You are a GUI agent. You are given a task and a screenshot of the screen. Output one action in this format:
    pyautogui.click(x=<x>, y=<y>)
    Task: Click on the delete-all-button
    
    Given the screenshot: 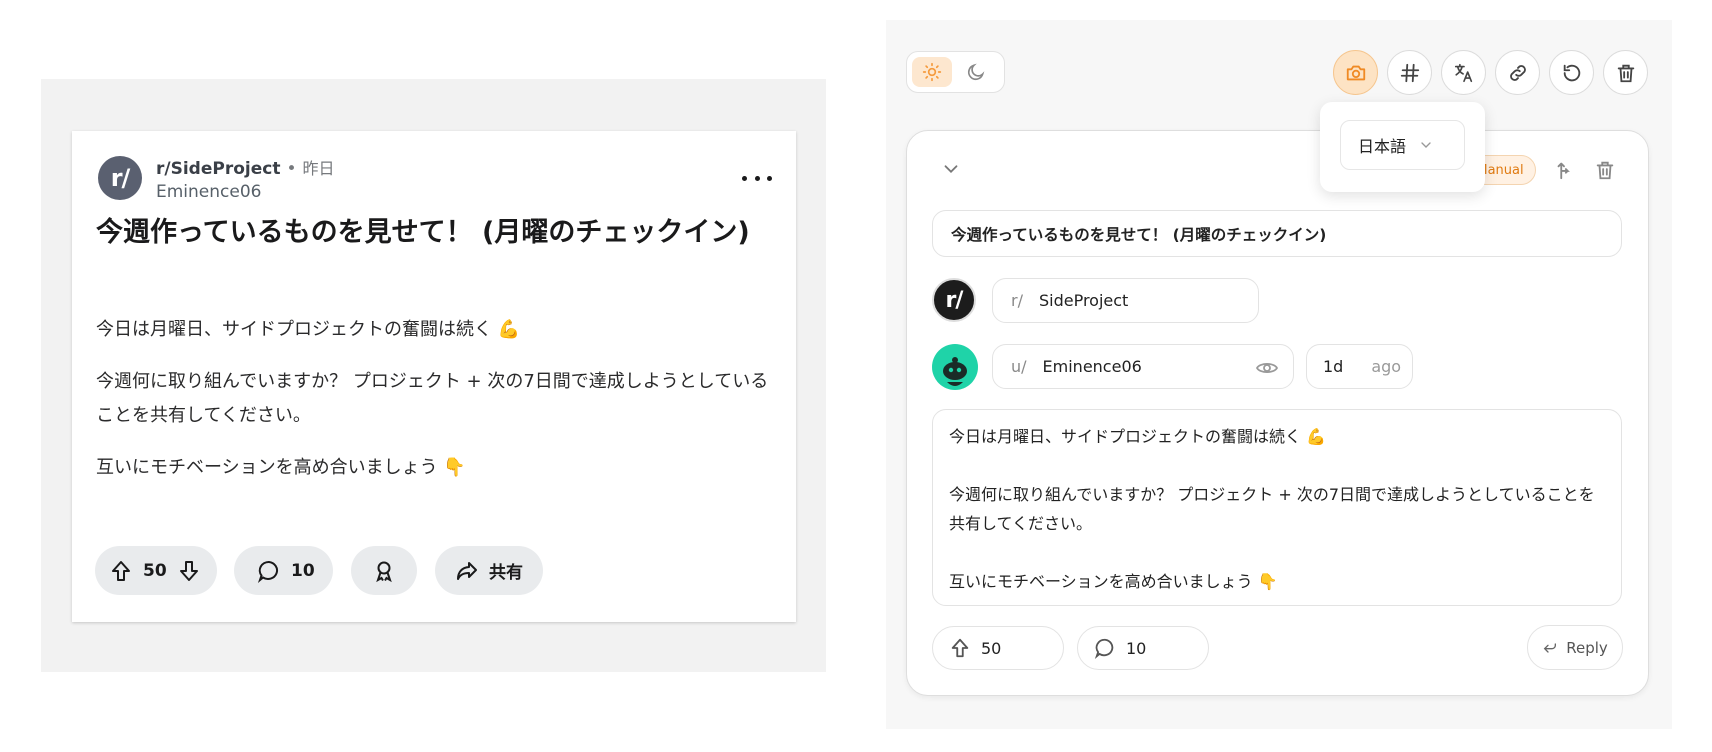 What is the action you would take?
    pyautogui.click(x=1625, y=72)
    